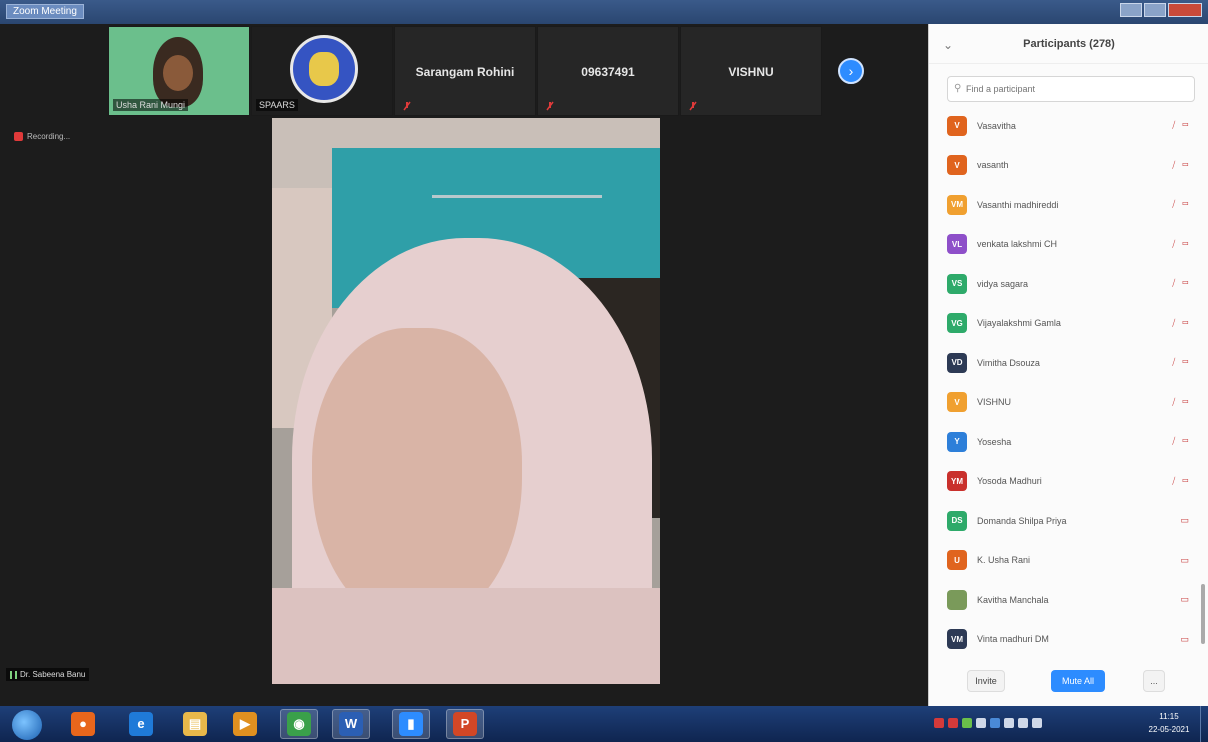 The width and height of the screenshot is (1208, 742). Describe the element at coordinates (957, 599) in the screenshot. I see `avatar` at that location.